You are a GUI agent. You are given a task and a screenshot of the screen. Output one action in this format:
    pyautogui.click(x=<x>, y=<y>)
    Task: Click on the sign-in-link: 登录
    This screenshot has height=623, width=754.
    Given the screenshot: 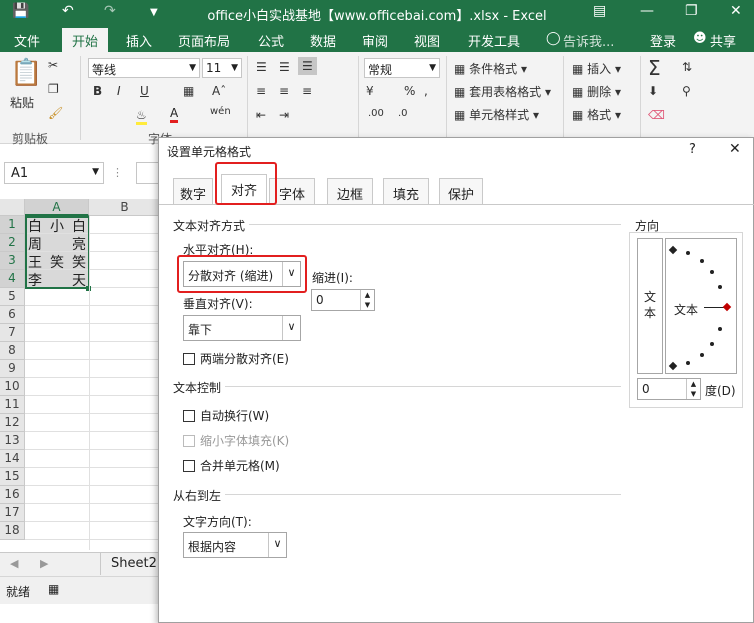 What is the action you would take?
    pyautogui.click(x=663, y=40)
    